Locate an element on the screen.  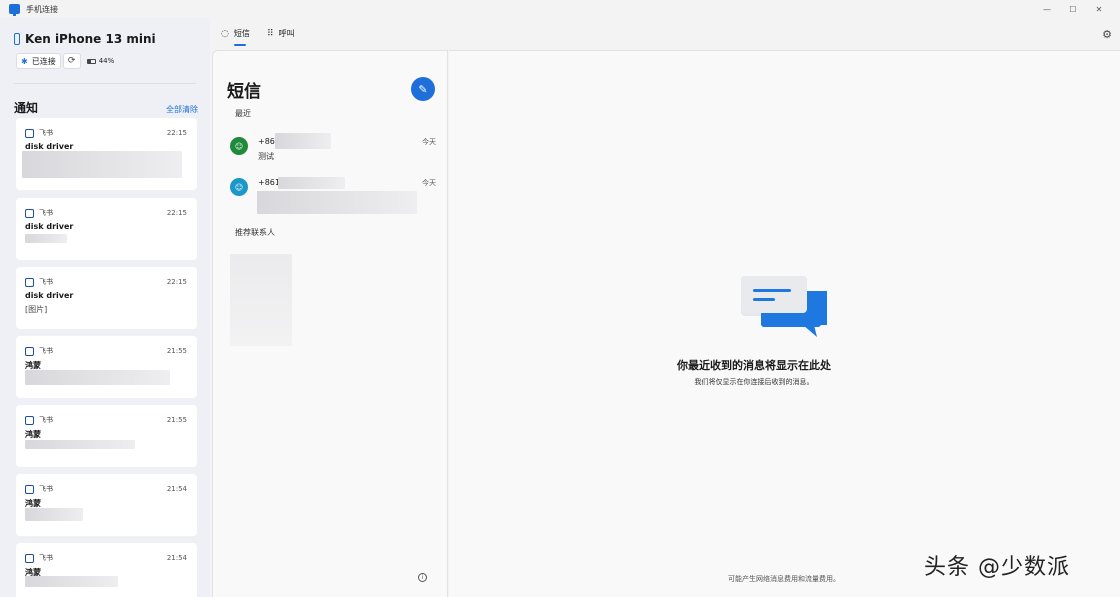
device-name: Ken iPhone 13 mini is located at coordinates (90, 39).